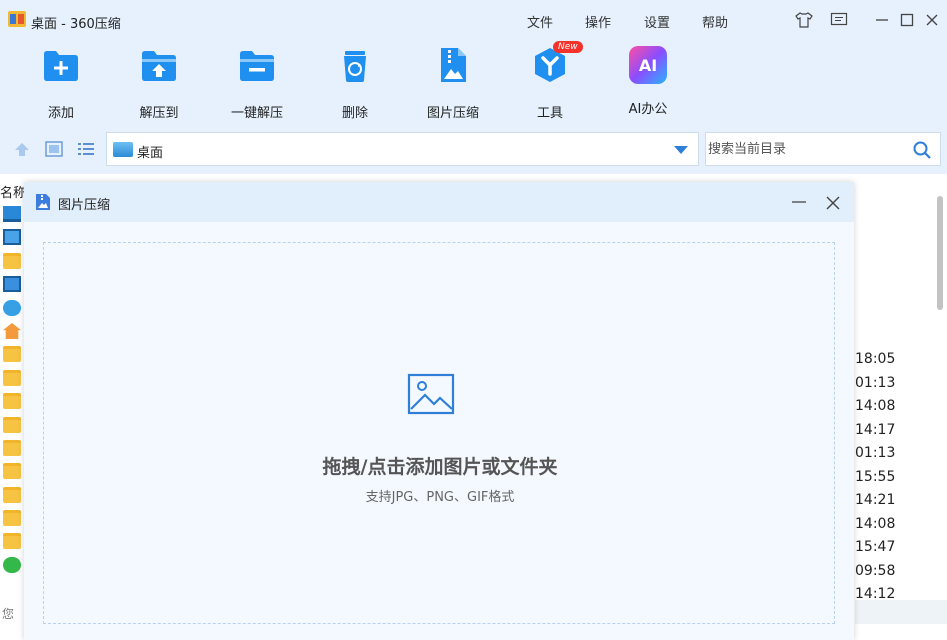 The image size is (947, 640). What do you see at coordinates (123, 149) in the screenshot?
I see `desktop-folder-icon` at bounding box center [123, 149].